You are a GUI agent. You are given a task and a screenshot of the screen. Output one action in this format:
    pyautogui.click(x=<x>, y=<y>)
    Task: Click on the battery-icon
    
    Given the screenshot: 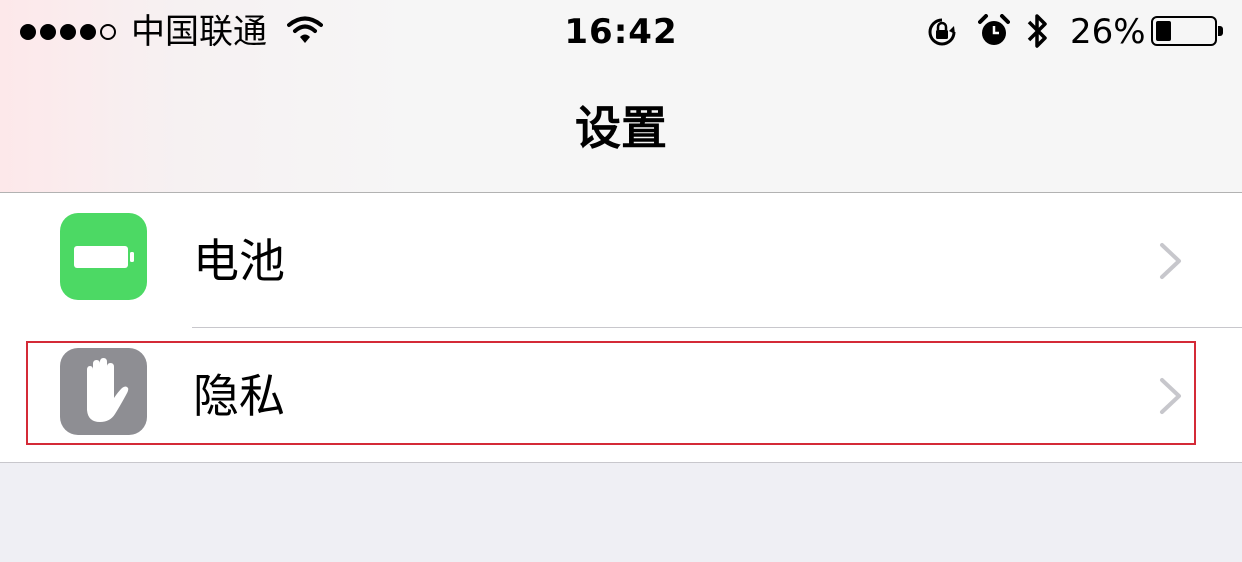 What is the action you would take?
    pyautogui.click(x=1187, y=31)
    